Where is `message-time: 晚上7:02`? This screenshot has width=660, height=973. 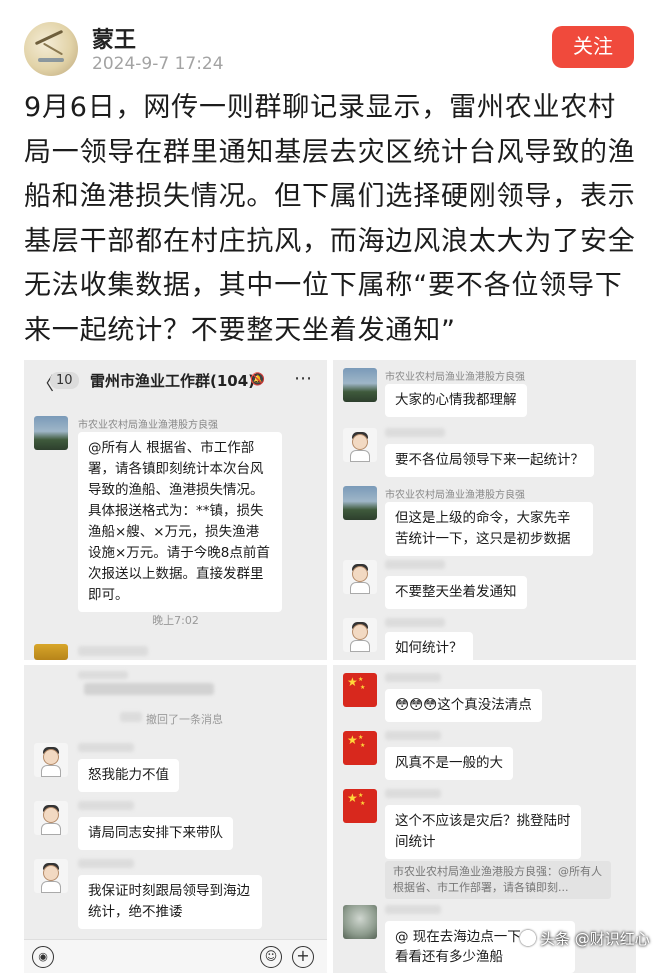 message-time: 晚上7:02 is located at coordinates (175, 620).